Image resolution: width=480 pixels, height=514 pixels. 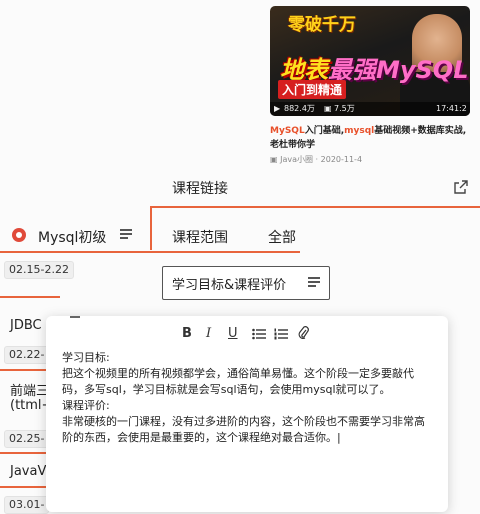 What do you see at coordinates (312, 89) in the screenshot?
I see `thumb-red-banner: 入门到精通` at bounding box center [312, 89].